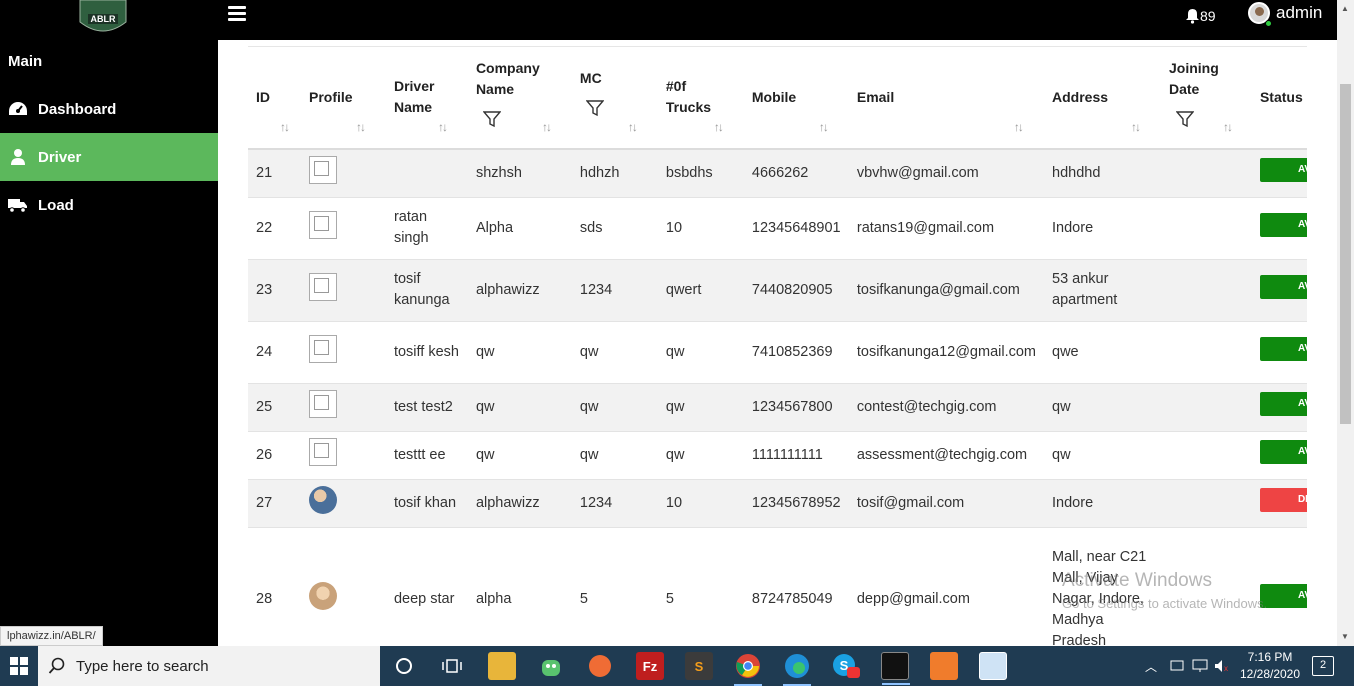 The height and width of the screenshot is (686, 1354). I want to click on cell-mobile: 7410852369, so click(796, 352).